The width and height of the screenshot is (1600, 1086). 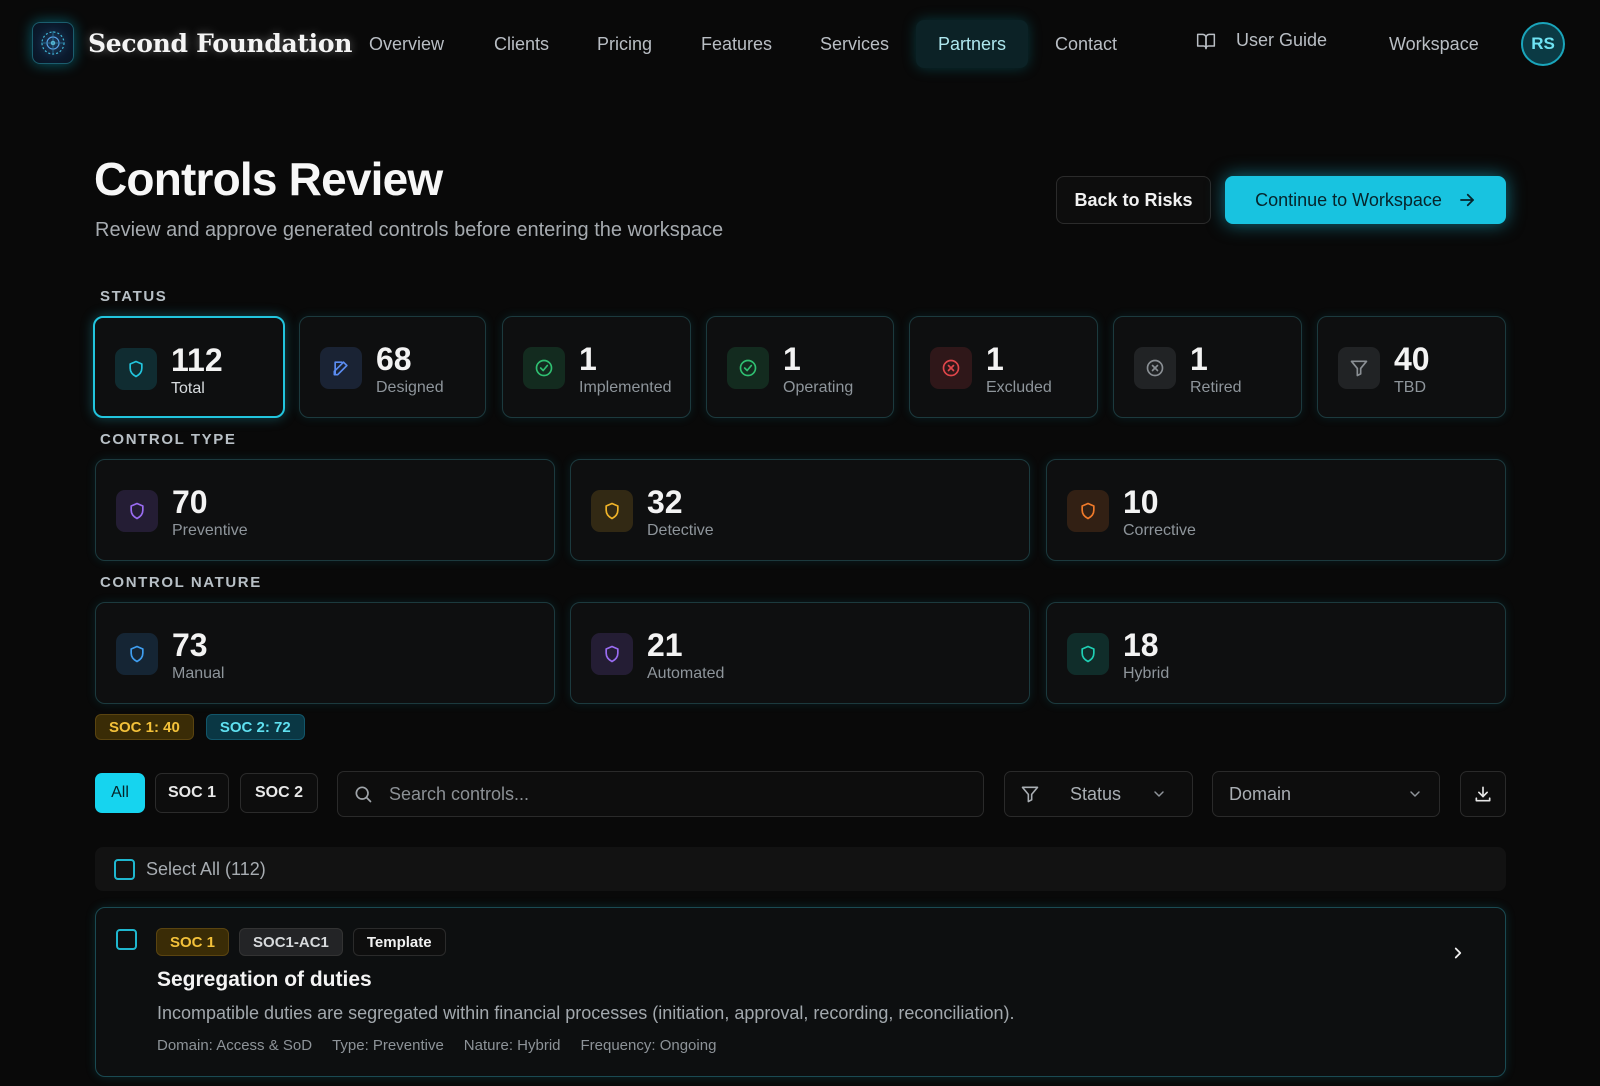 I want to click on status-card-total: 112 Total, so click(x=189, y=367).